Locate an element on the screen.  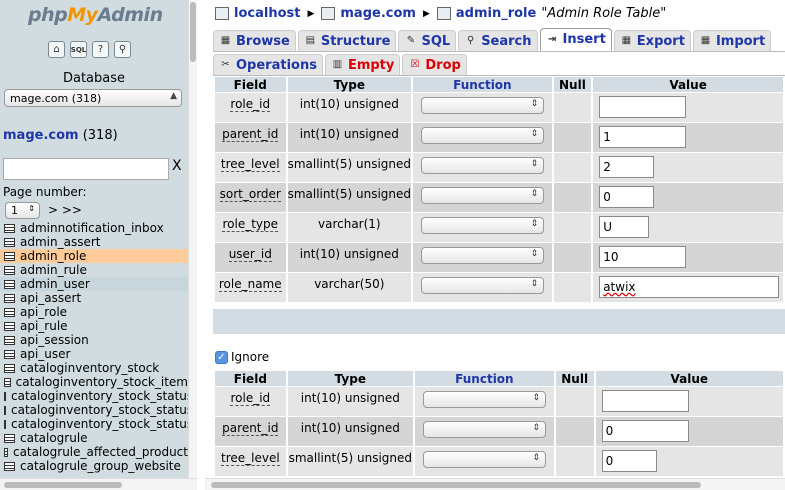
sidebar-table-item: api_session is located at coordinates (94, 340).